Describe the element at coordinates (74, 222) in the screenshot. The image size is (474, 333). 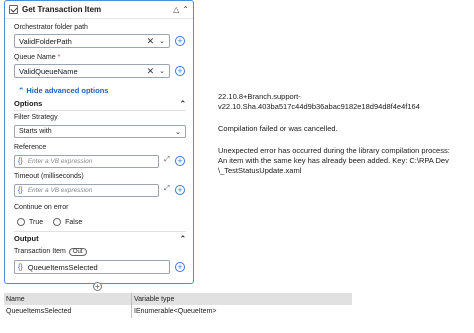
I see `false-radio-label: False` at that location.